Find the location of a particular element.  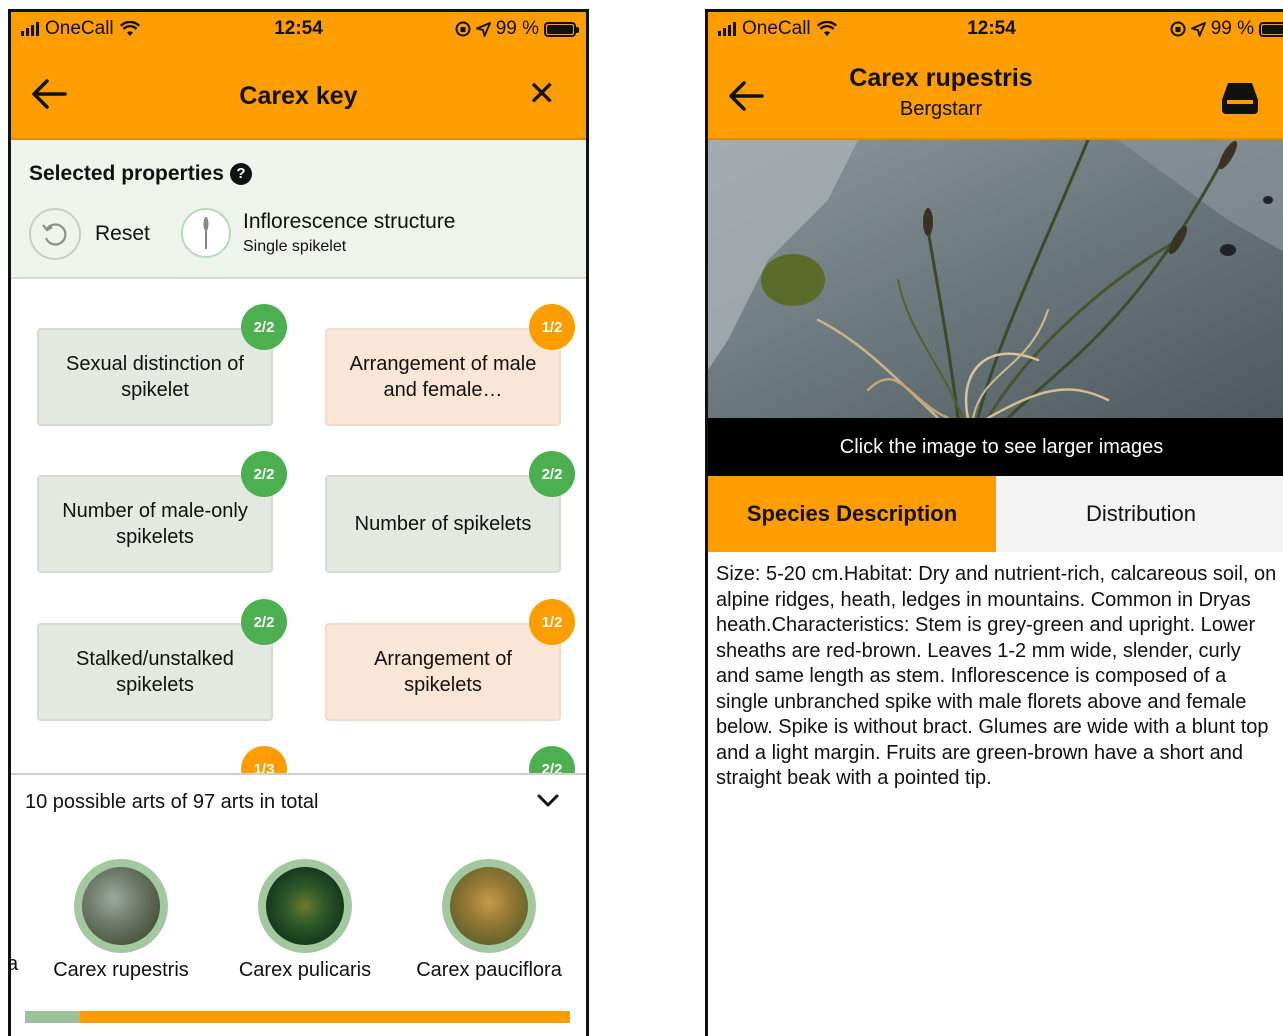

help-icon: ? is located at coordinates (240, 174).